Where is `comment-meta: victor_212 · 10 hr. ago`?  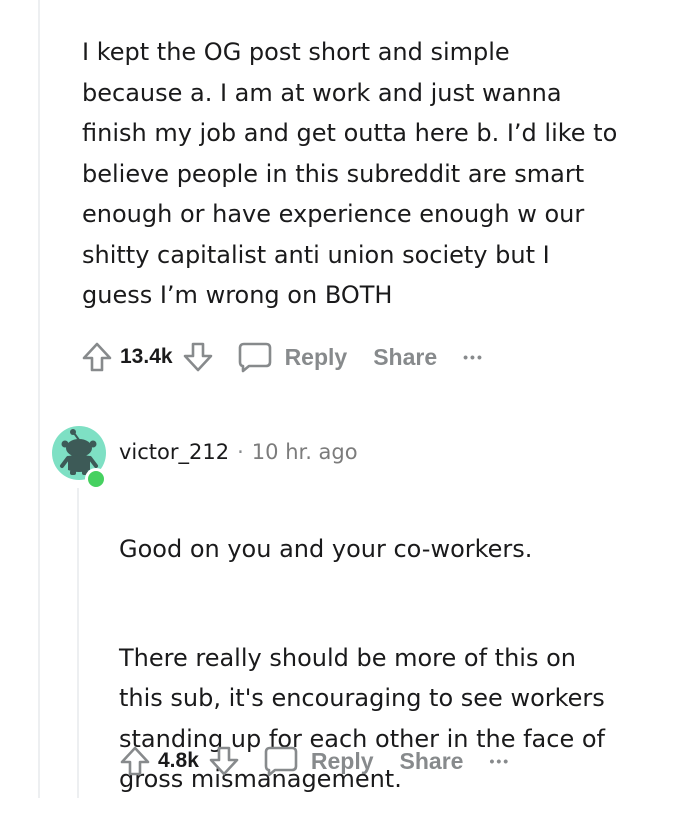
comment-meta: victor_212 · 10 hr. ago is located at coordinates (238, 452).